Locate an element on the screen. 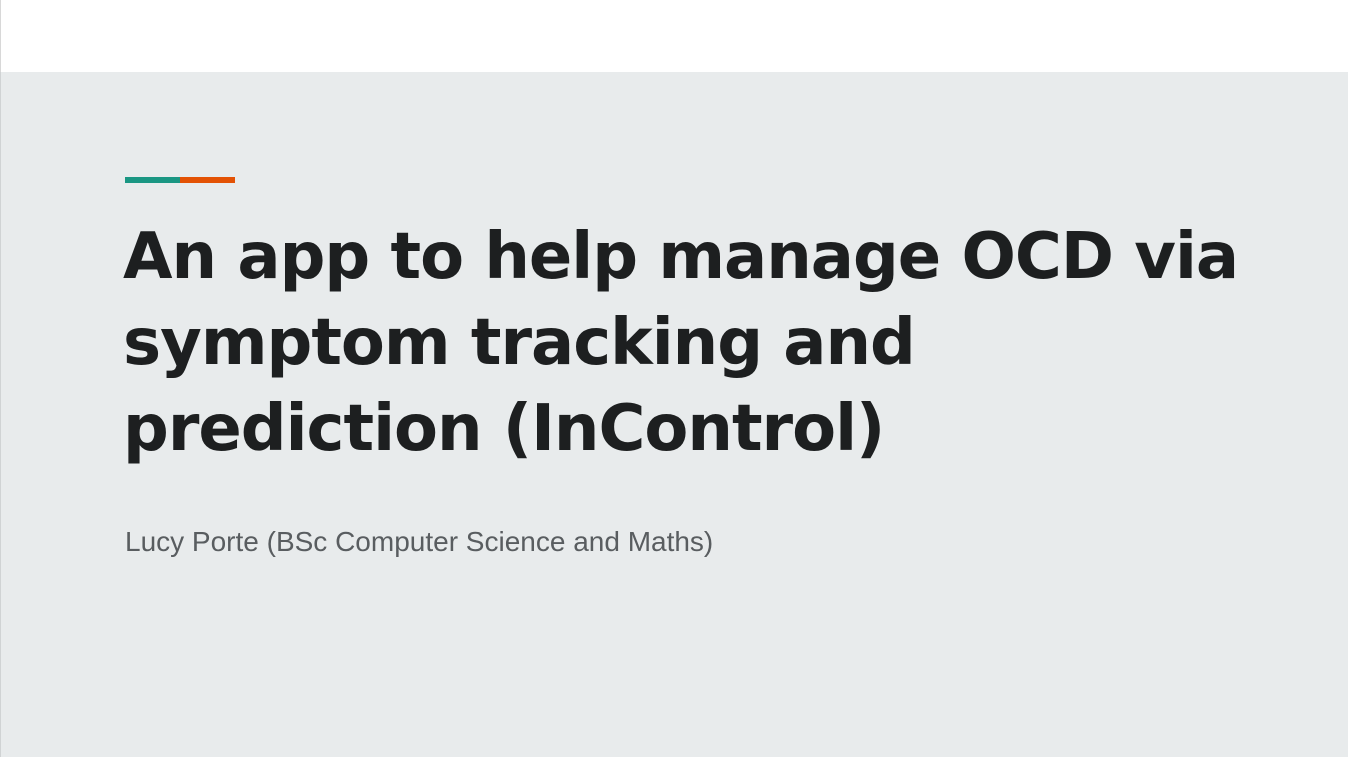  toolbar-area is located at coordinates (674, 36).